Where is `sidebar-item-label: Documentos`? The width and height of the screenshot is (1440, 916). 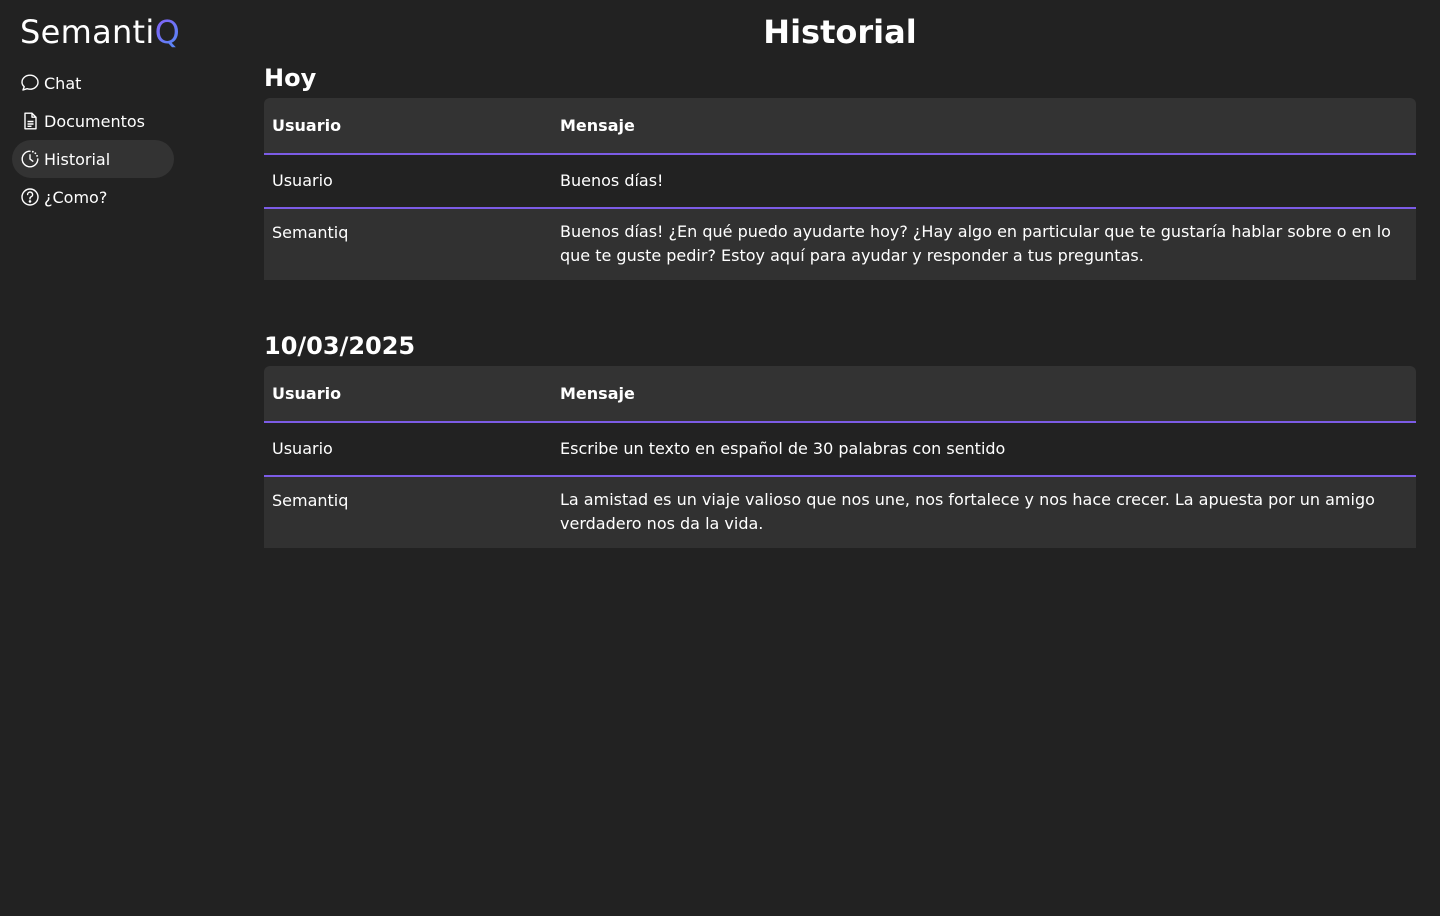 sidebar-item-label: Documentos is located at coordinates (95, 121).